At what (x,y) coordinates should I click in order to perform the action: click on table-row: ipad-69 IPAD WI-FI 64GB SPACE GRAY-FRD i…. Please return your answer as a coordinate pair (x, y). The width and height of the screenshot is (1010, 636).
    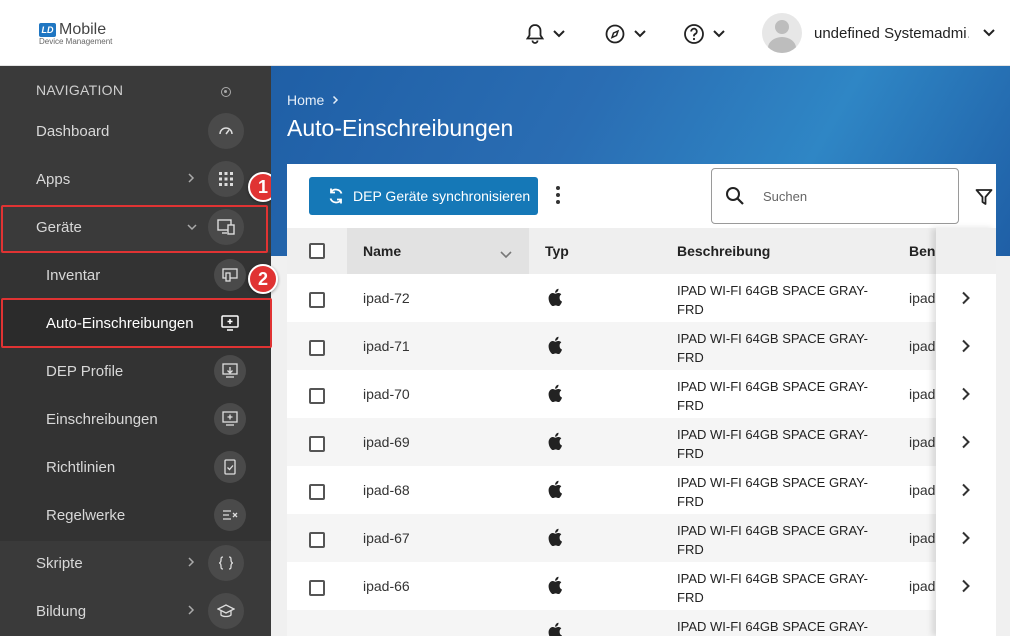
    Looking at the image, I should click on (641, 442).